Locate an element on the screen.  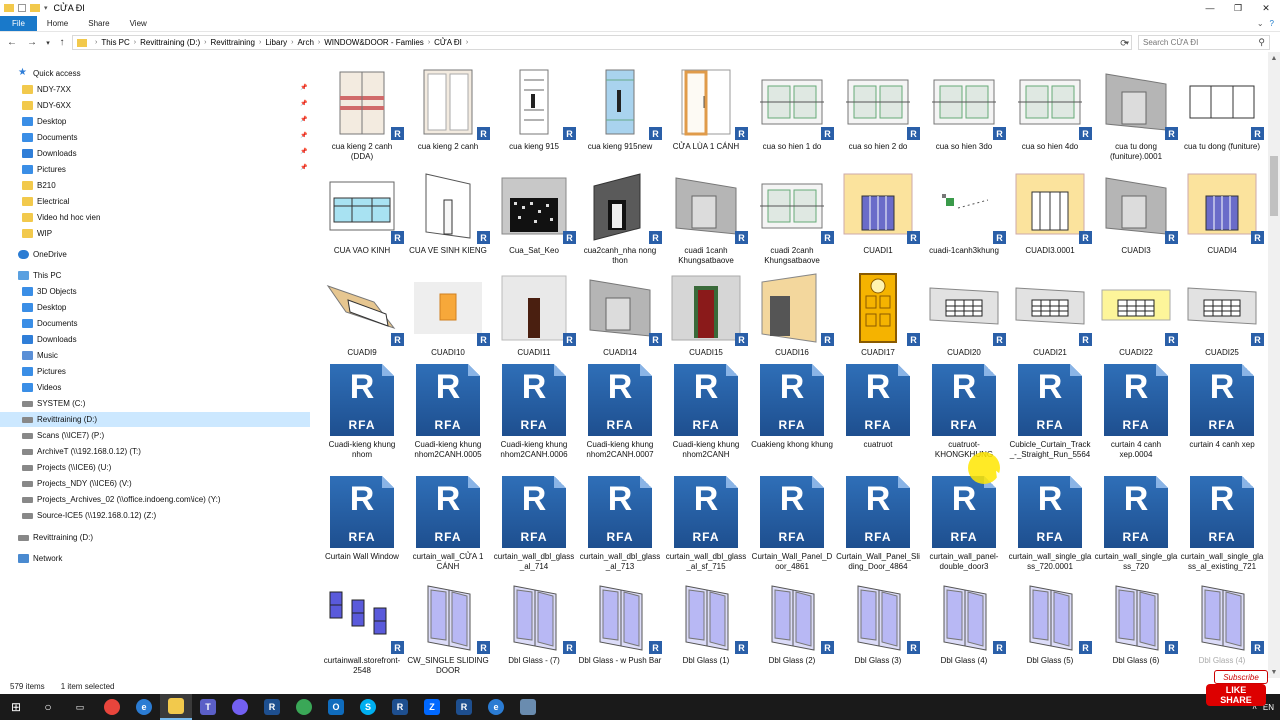
nav-item: NDY-6XX is located at coordinates (46, 105).